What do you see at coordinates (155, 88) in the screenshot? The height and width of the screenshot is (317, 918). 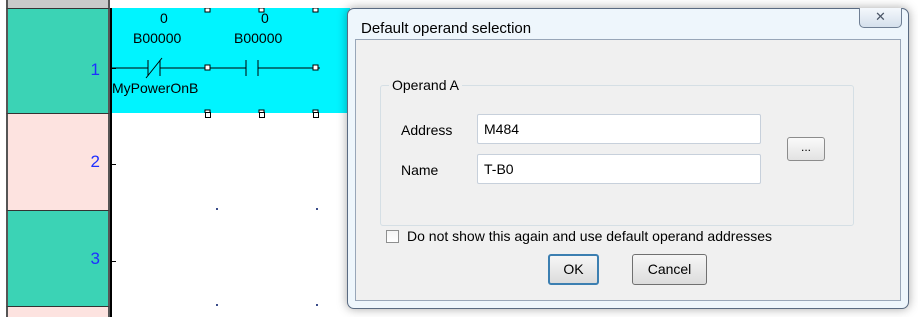 I see `contact-symbol-name: MyPowerOnB` at bounding box center [155, 88].